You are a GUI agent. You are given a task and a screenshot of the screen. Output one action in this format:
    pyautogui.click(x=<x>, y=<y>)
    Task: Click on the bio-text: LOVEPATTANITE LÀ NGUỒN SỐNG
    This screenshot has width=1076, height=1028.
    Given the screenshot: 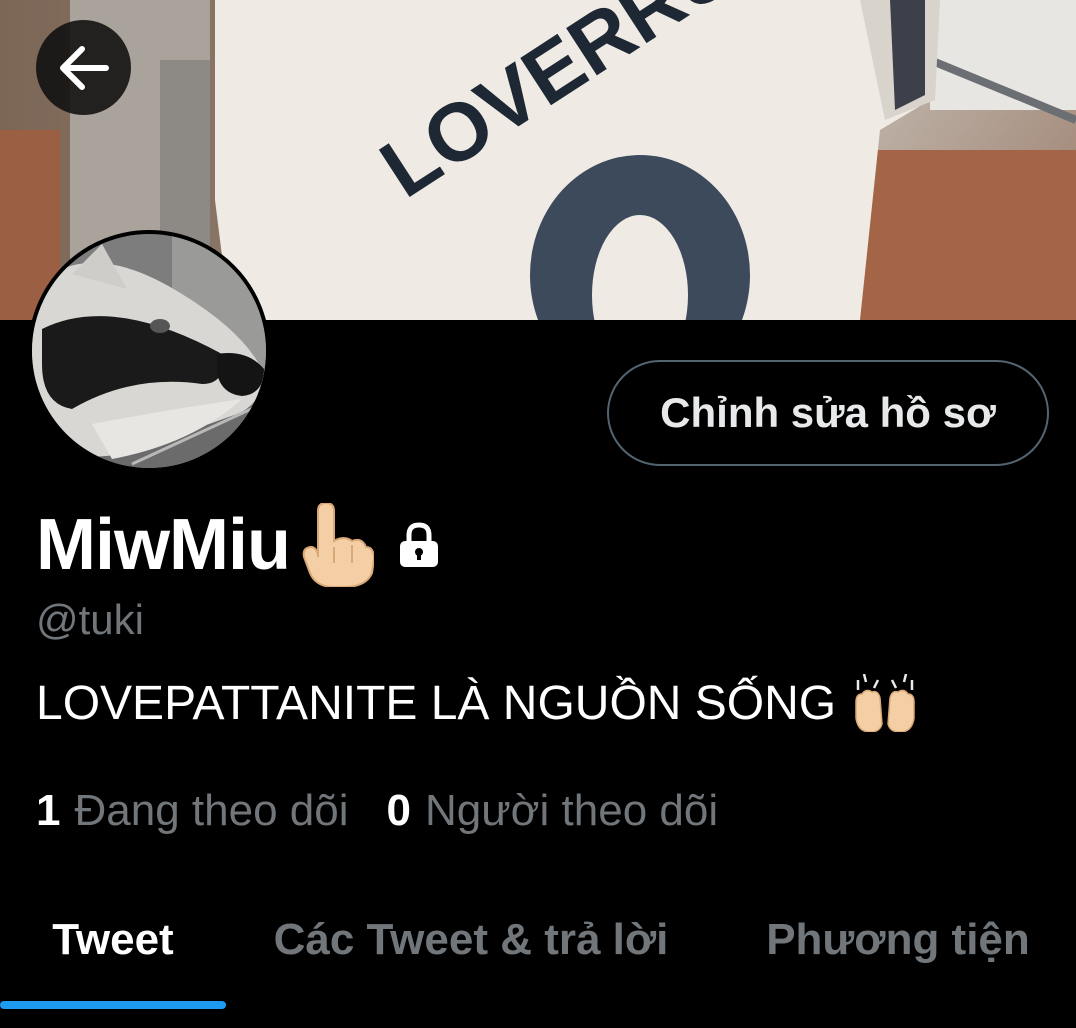 What is the action you would take?
    pyautogui.click(x=436, y=703)
    